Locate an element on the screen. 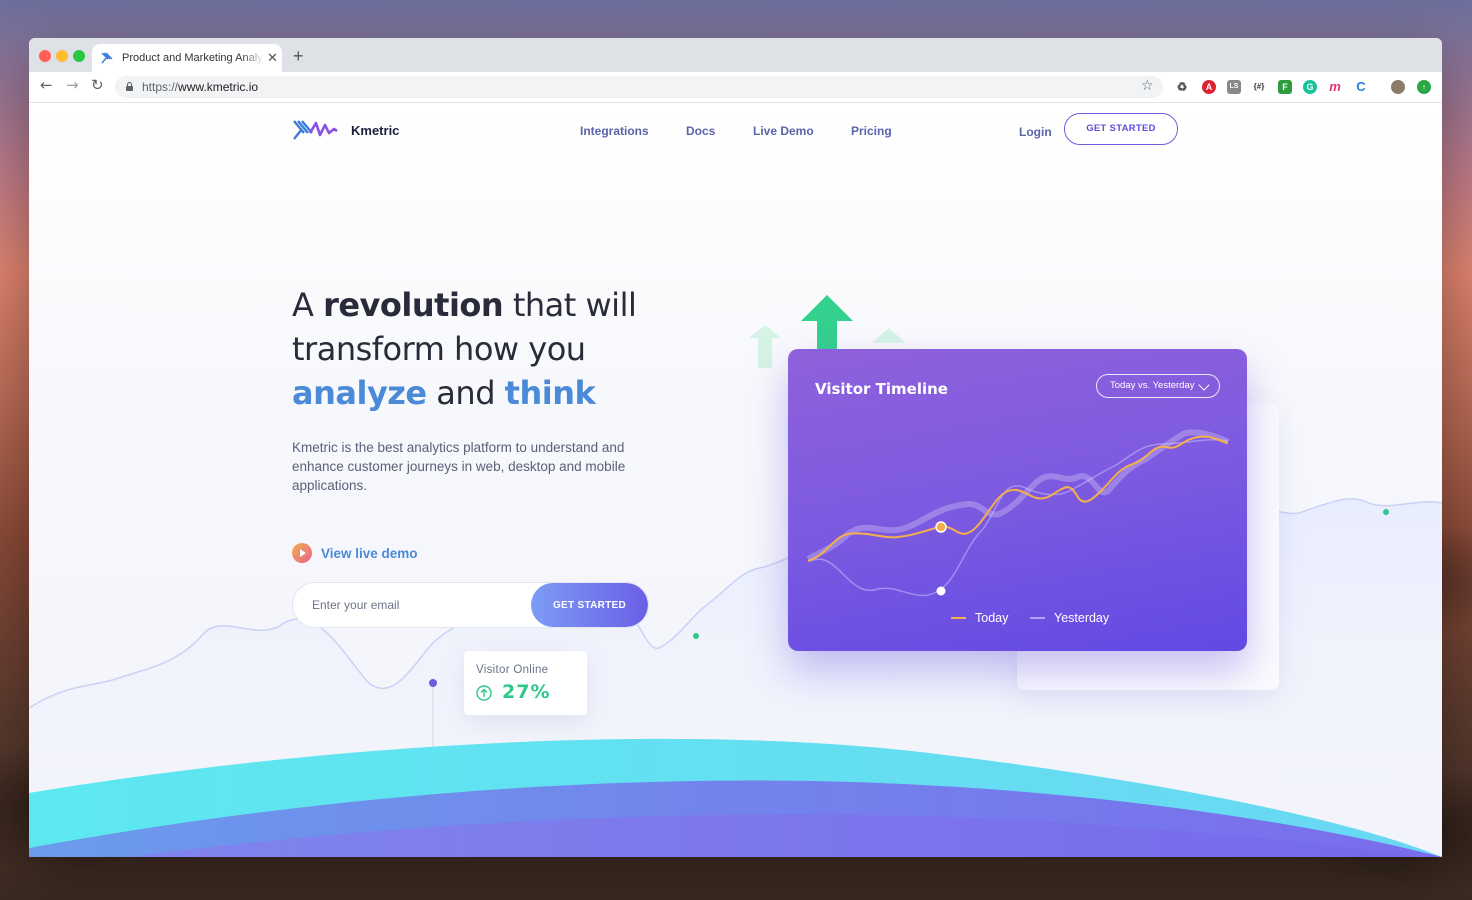  minimize-window-button is located at coordinates (62, 56).